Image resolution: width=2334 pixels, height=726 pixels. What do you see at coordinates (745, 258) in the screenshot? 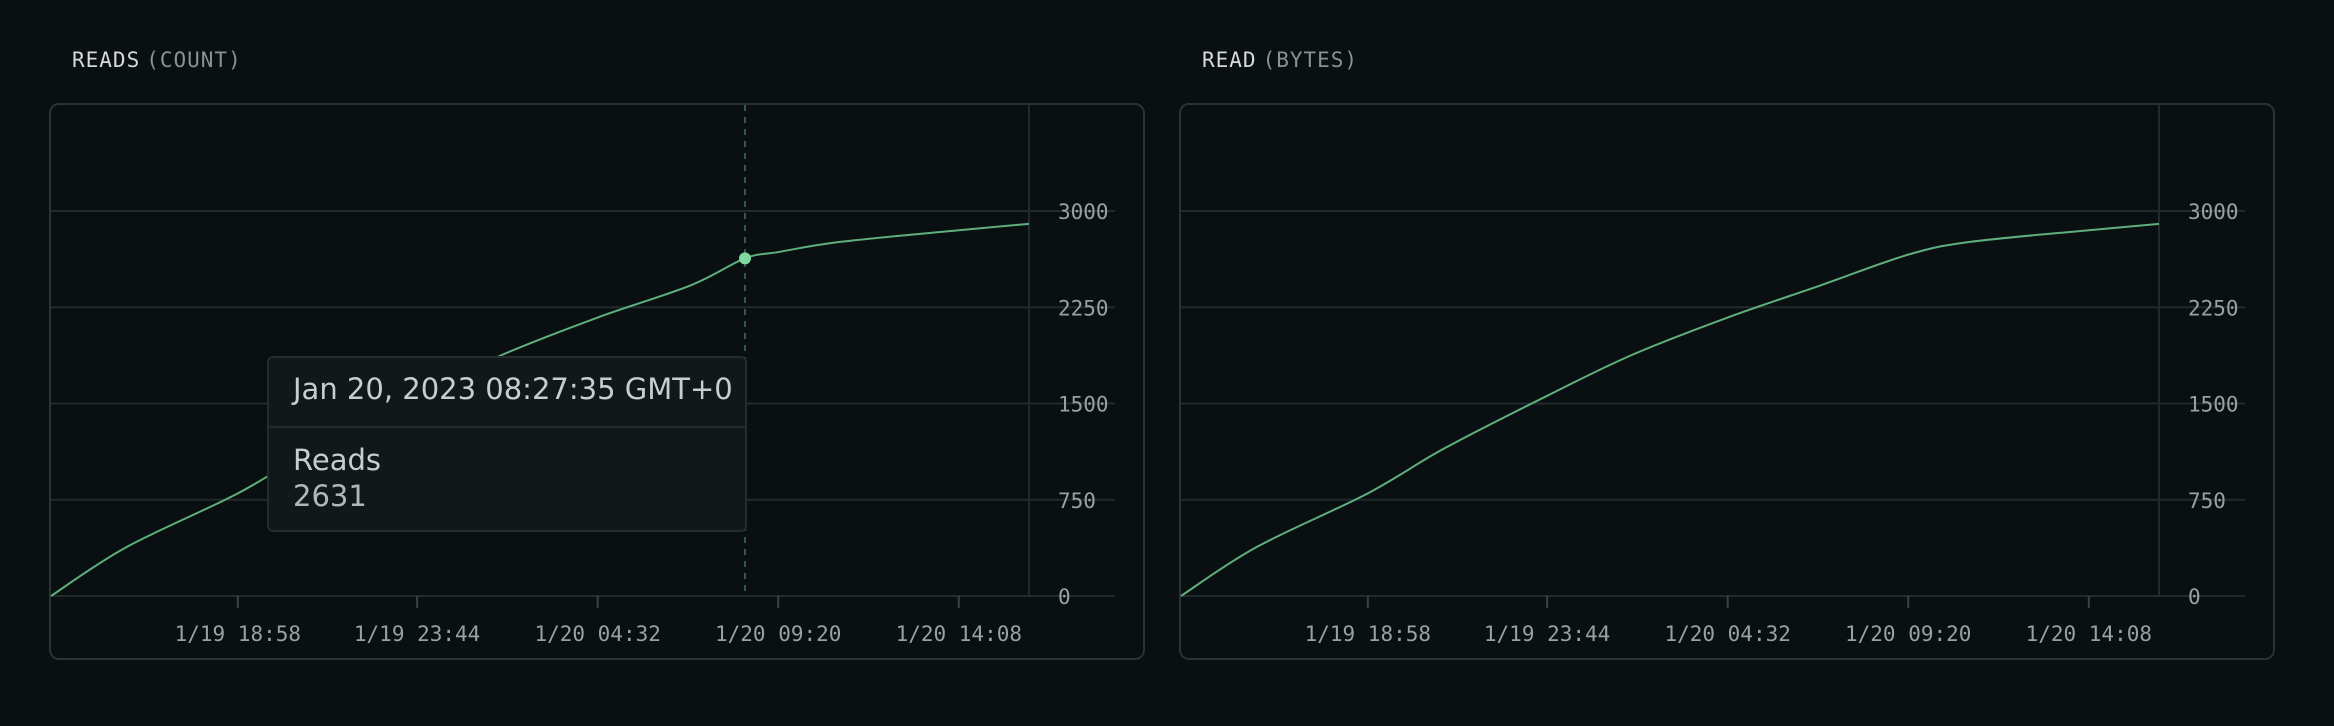
I see `highlight-point` at bounding box center [745, 258].